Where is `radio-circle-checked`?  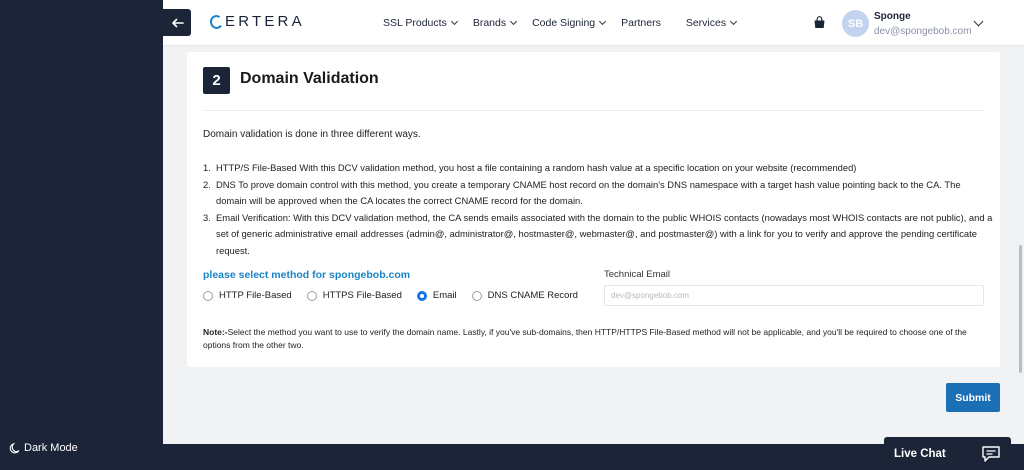
radio-circle-checked is located at coordinates (421, 295).